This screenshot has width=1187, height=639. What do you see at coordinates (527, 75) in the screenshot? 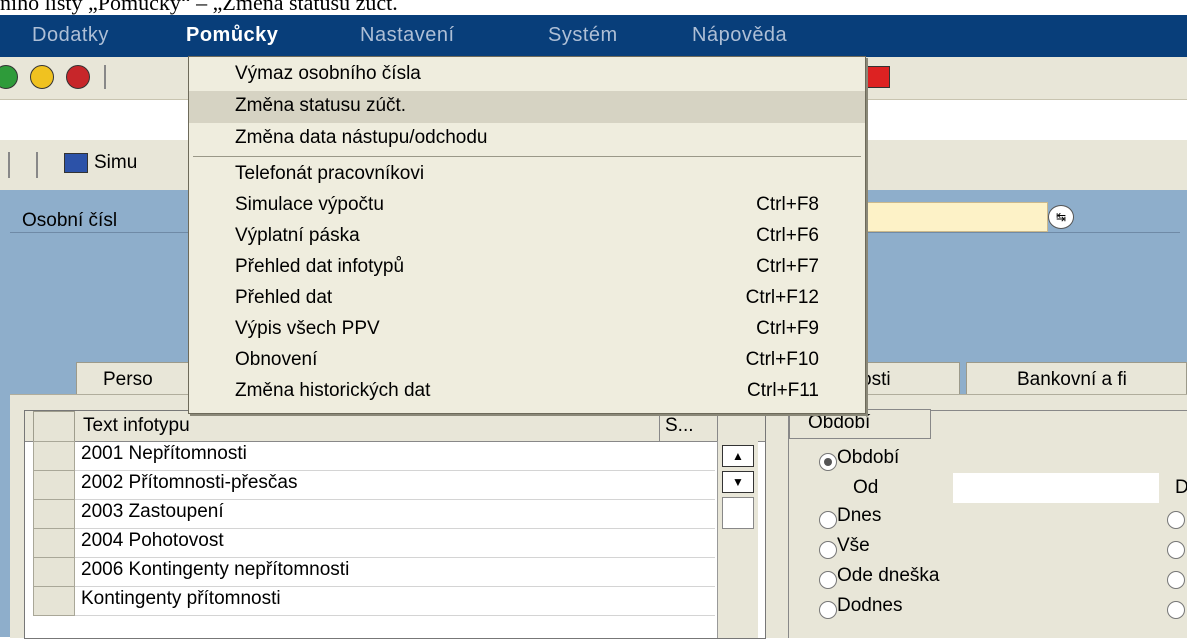
I see `menu-item-delete-personnel-number: Výmaz osobního čísla` at bounding box center [527, 75].